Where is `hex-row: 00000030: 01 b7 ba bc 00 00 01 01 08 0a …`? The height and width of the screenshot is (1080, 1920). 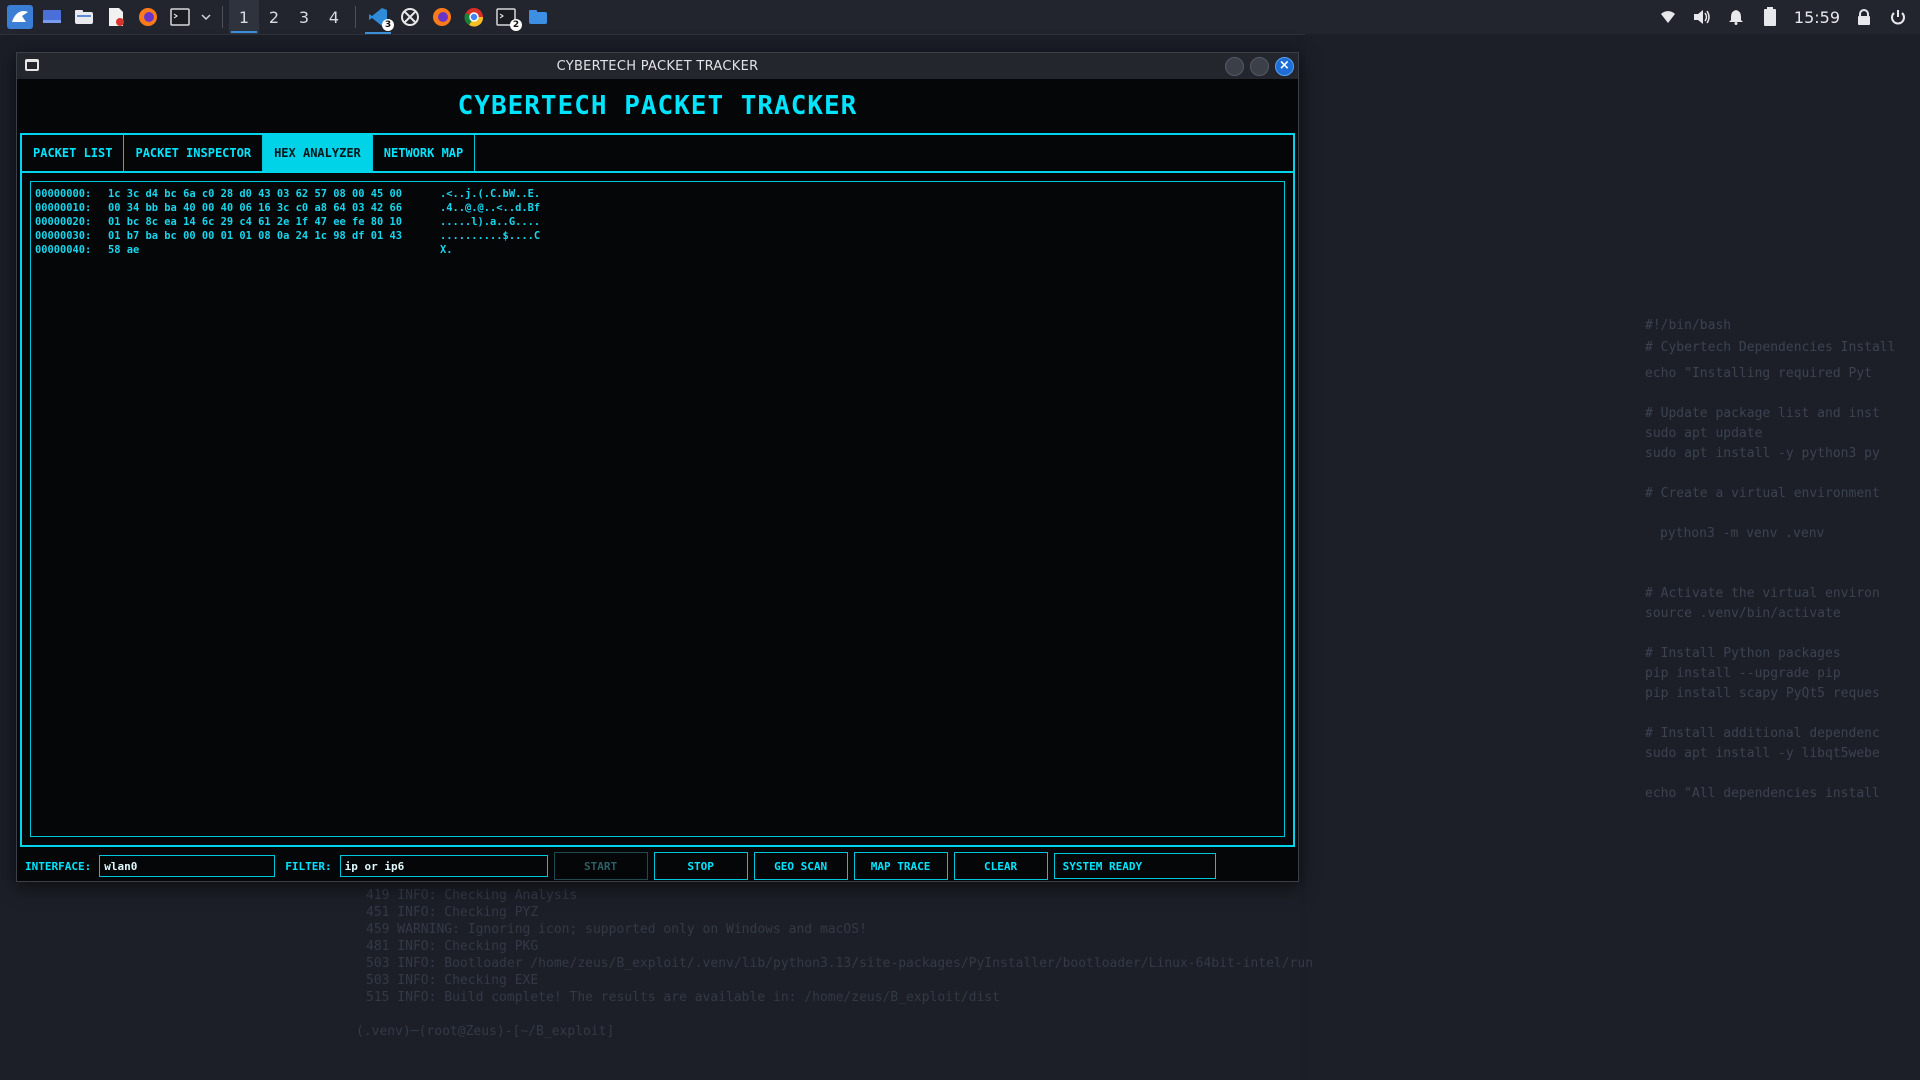 hex-row: 00000030: 01 b7 ba bc 00 00 01 01 08 0a … is located at coordinates (657, 236).